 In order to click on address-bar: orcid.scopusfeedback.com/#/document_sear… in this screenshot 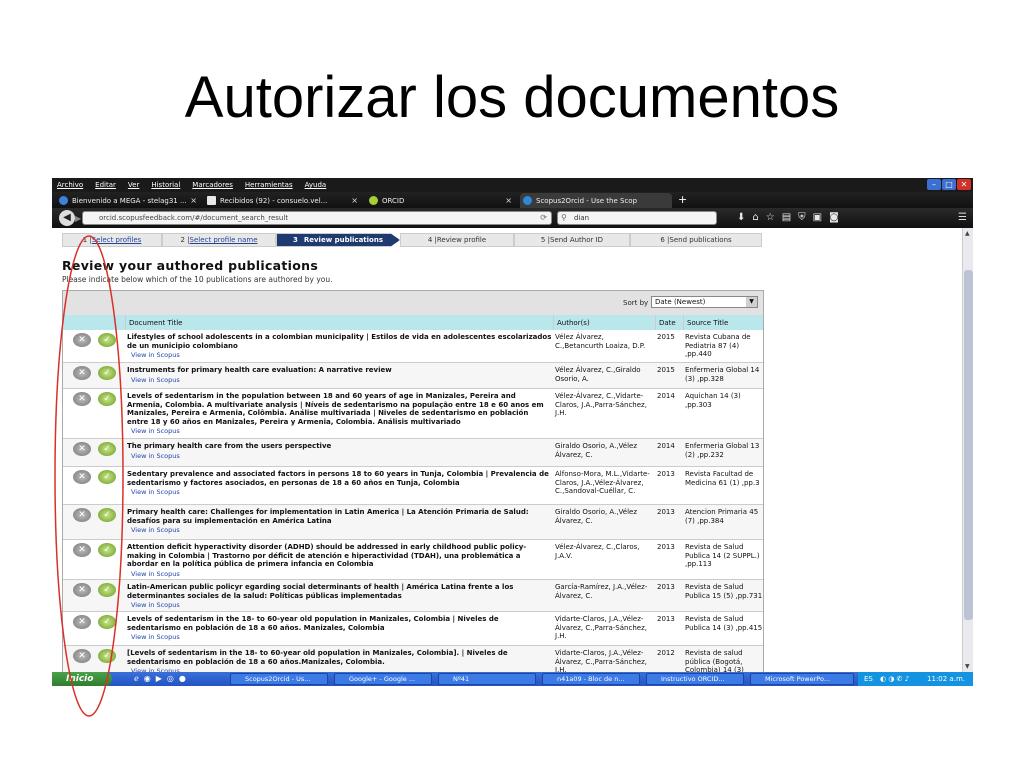, I will do `click(317, 218)`.